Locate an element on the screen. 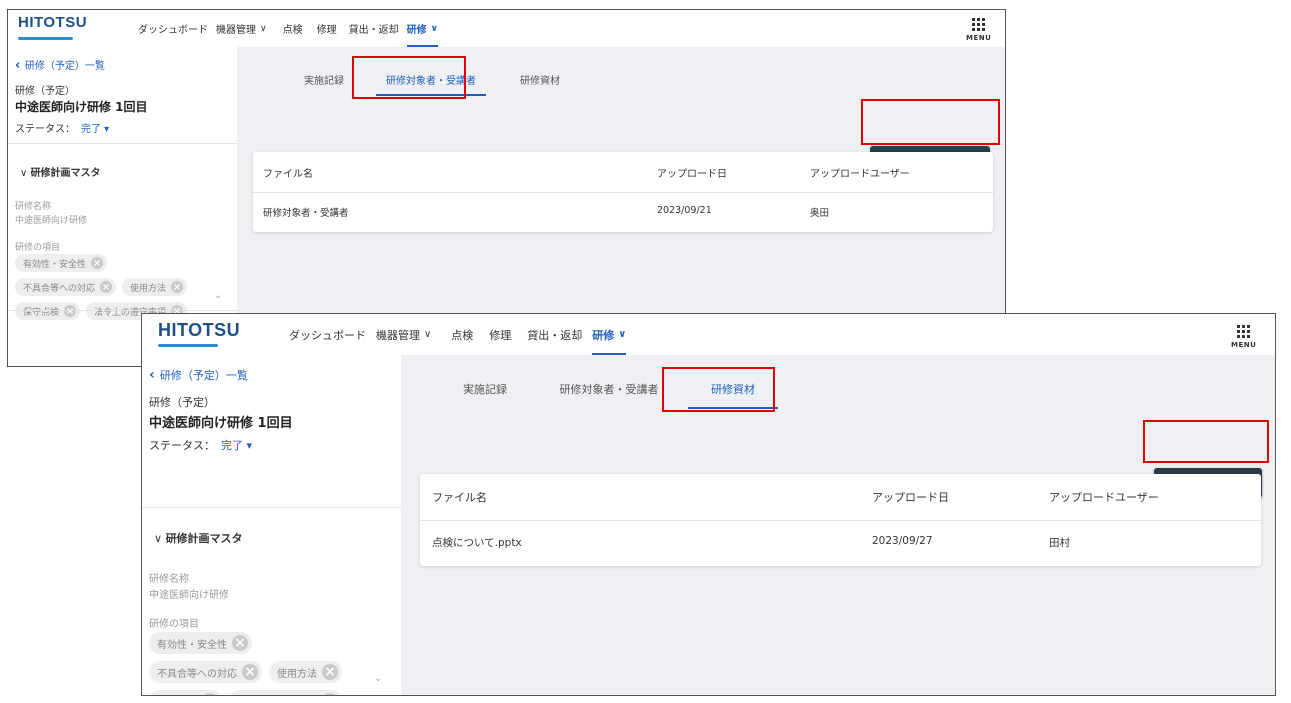 This screenshot has height=703, width=1291. table-cell: 点検について.pptx is located at coordinates (477, 543).